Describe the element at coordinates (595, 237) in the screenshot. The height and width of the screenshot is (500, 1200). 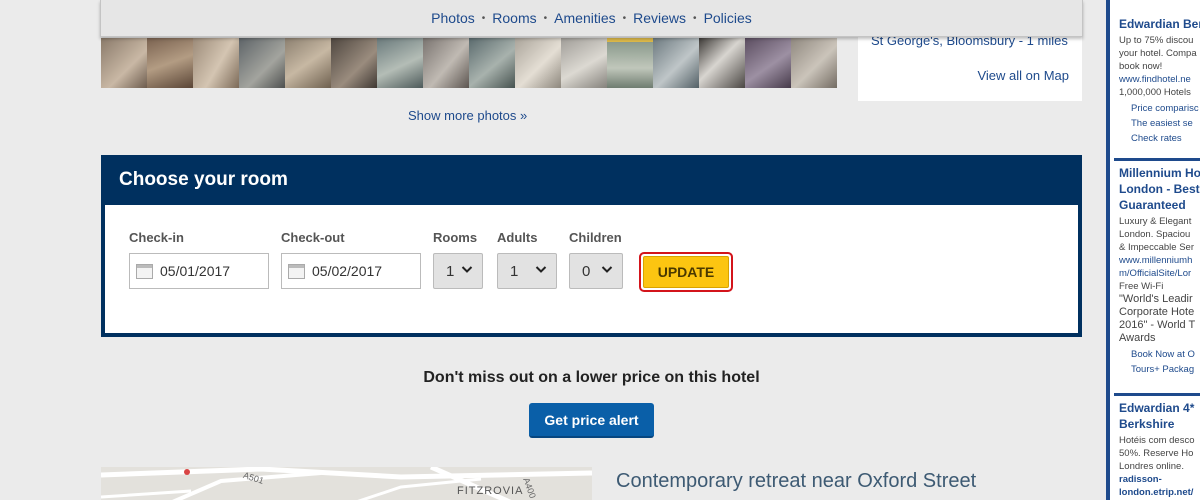
I see `children-label: Children` at that location.